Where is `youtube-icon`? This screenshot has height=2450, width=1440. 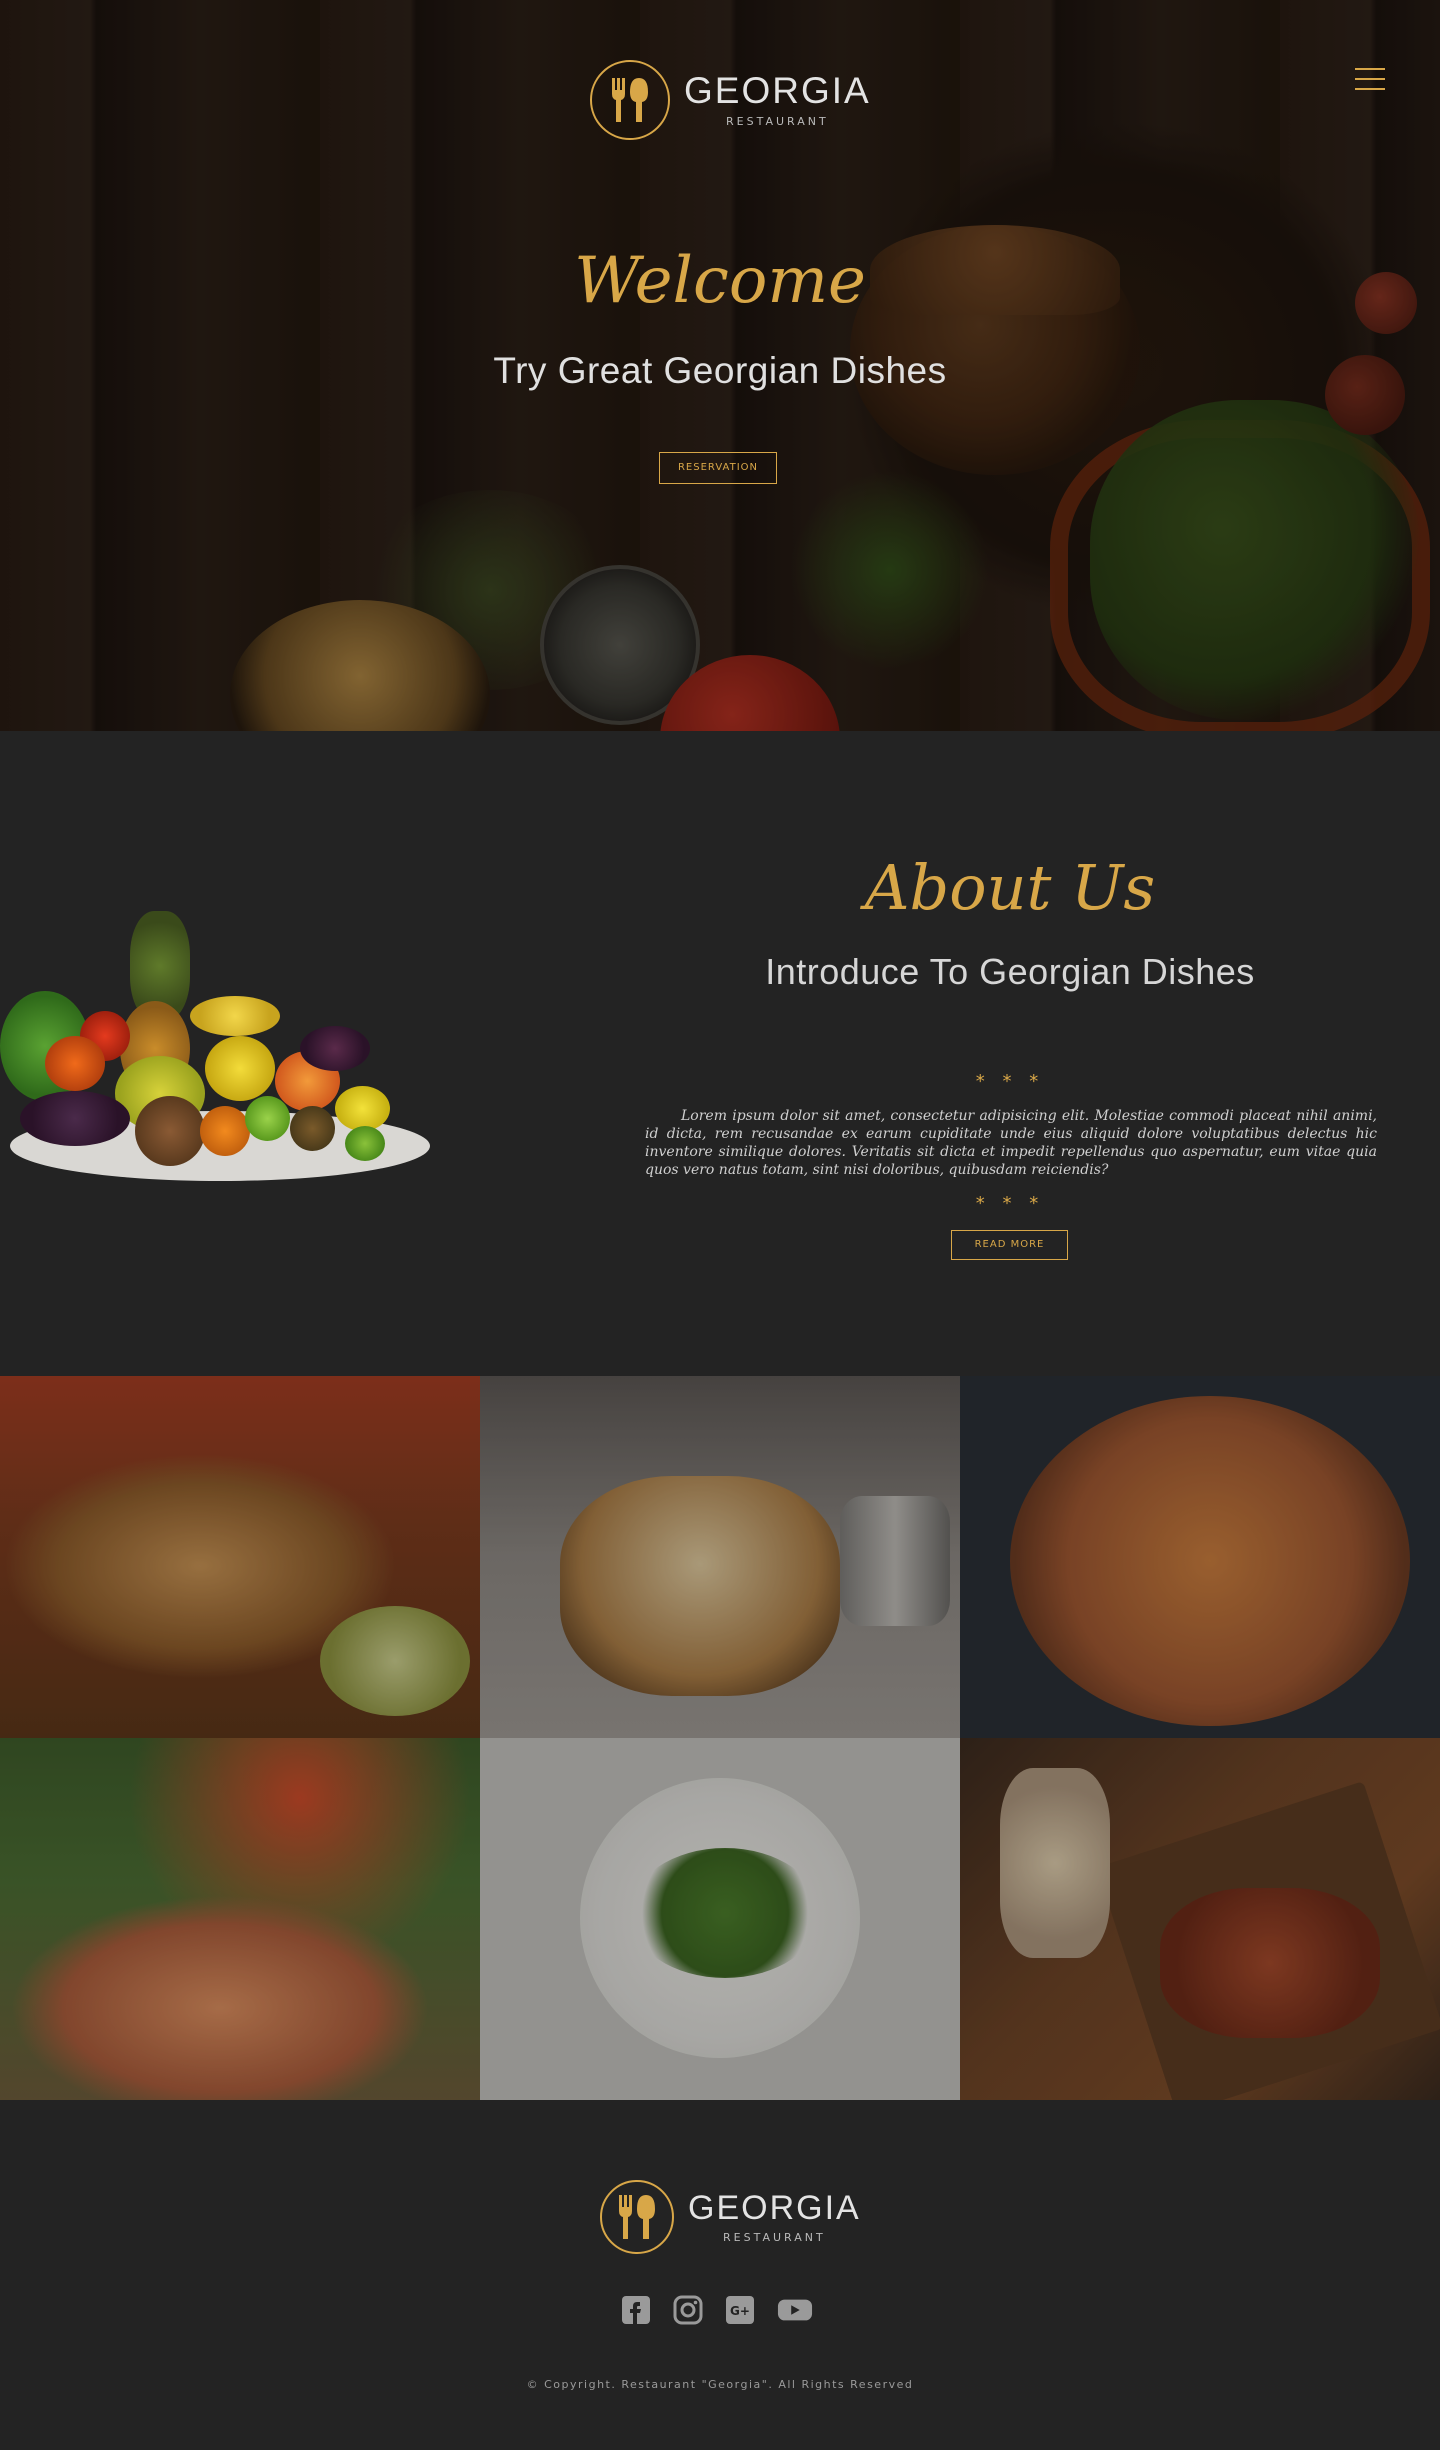
youtube-icon is located at coordinates (795, 2310).